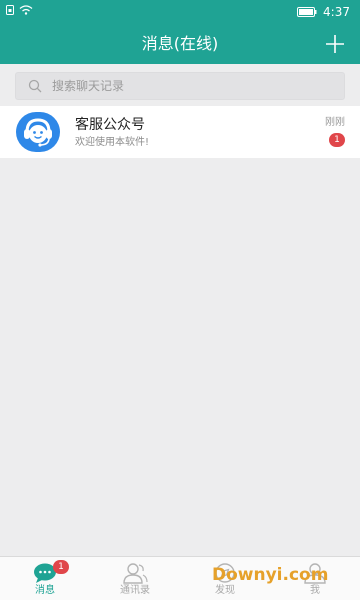 Image resolution: width=360 pixels, height=600 pixels. Describe the element at coordinates (335, 122) in the screenshot. I see `chat-time: 刚刚` at that location.